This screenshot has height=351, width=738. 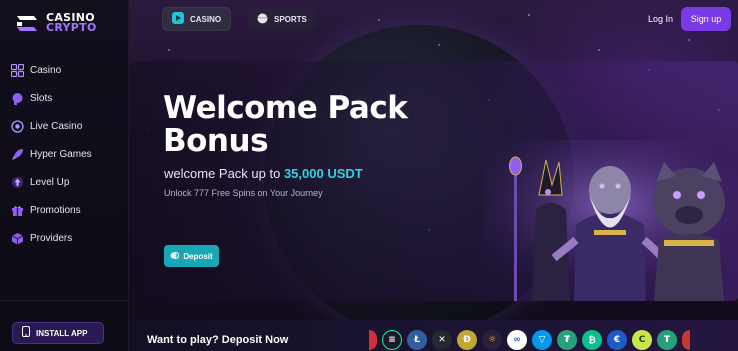 What do you see at coordinates (17, 154) in the screenshot?
I see `rocket-icon` at bounding box center [17, 154].